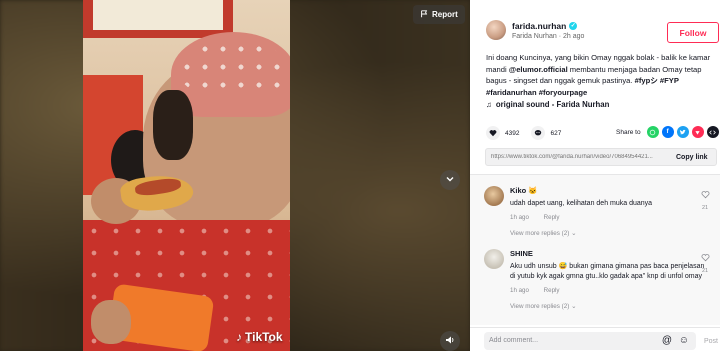  Describe the element at coordinates (239, 337) in the screenshot. I see `tiktok-logo-icon: ♪` at that location.